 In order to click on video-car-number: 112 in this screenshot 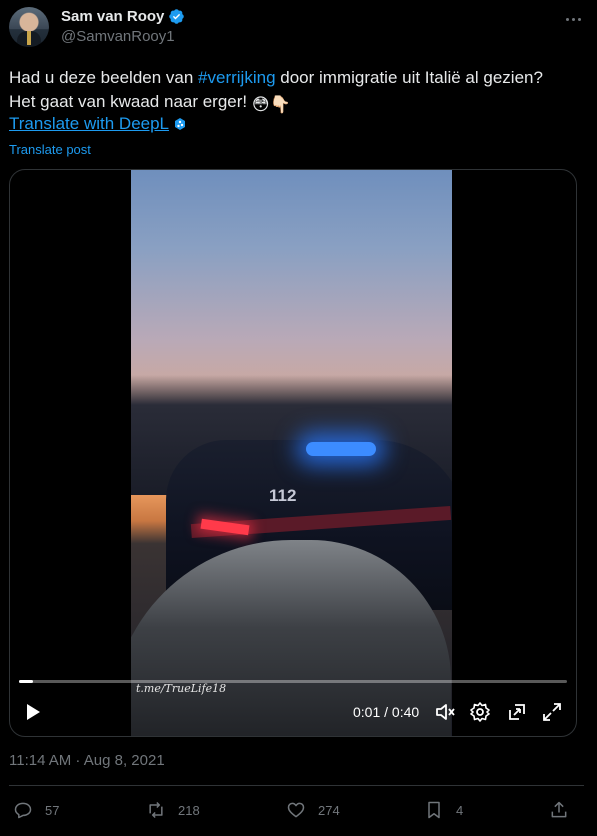, I will do `click(283, 495)`.